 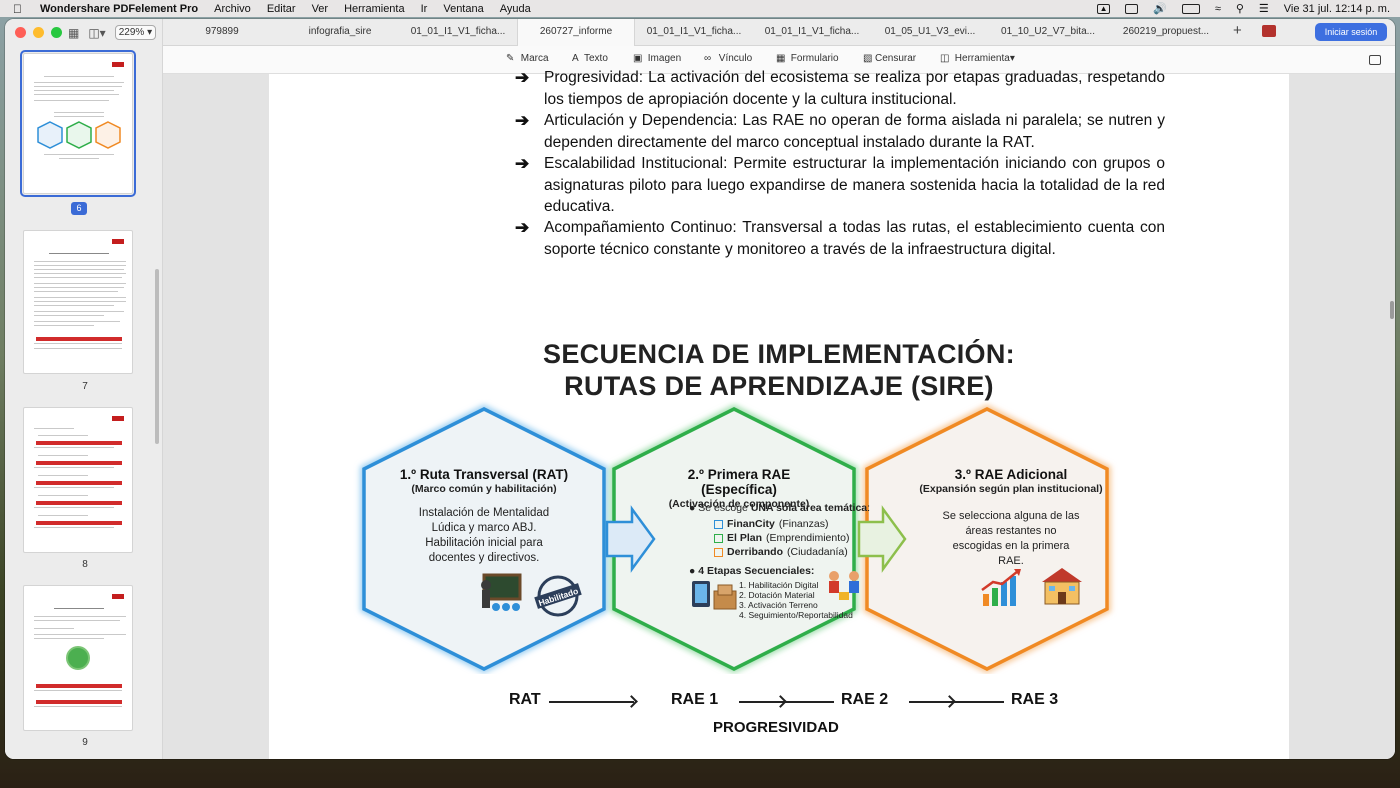 What do you see at coordinates (1264, 8) in the screenshot?
I see `control-center-icon: ☰` at bounding box center [1264, 8].